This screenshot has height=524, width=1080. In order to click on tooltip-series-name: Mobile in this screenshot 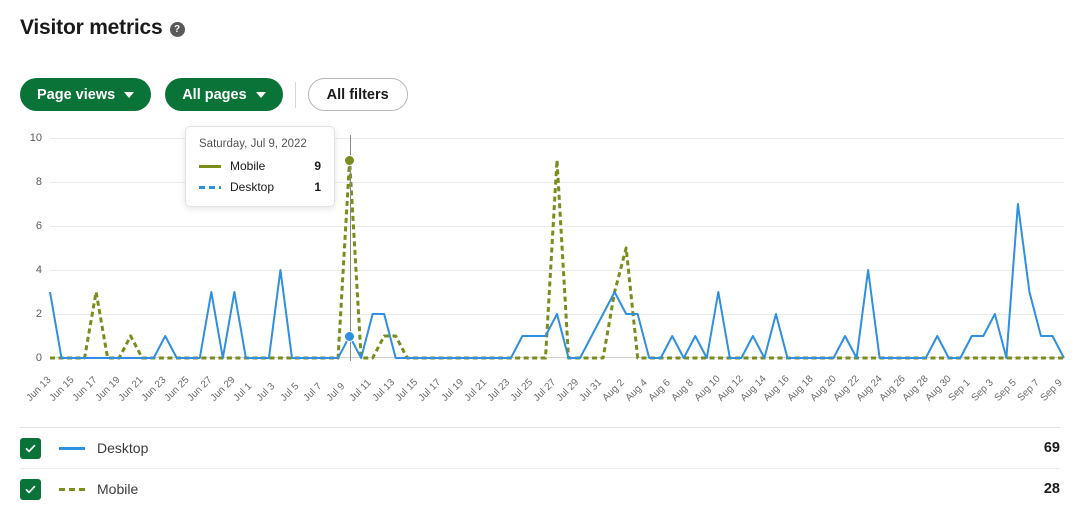, I will do `click(248, 166)`.